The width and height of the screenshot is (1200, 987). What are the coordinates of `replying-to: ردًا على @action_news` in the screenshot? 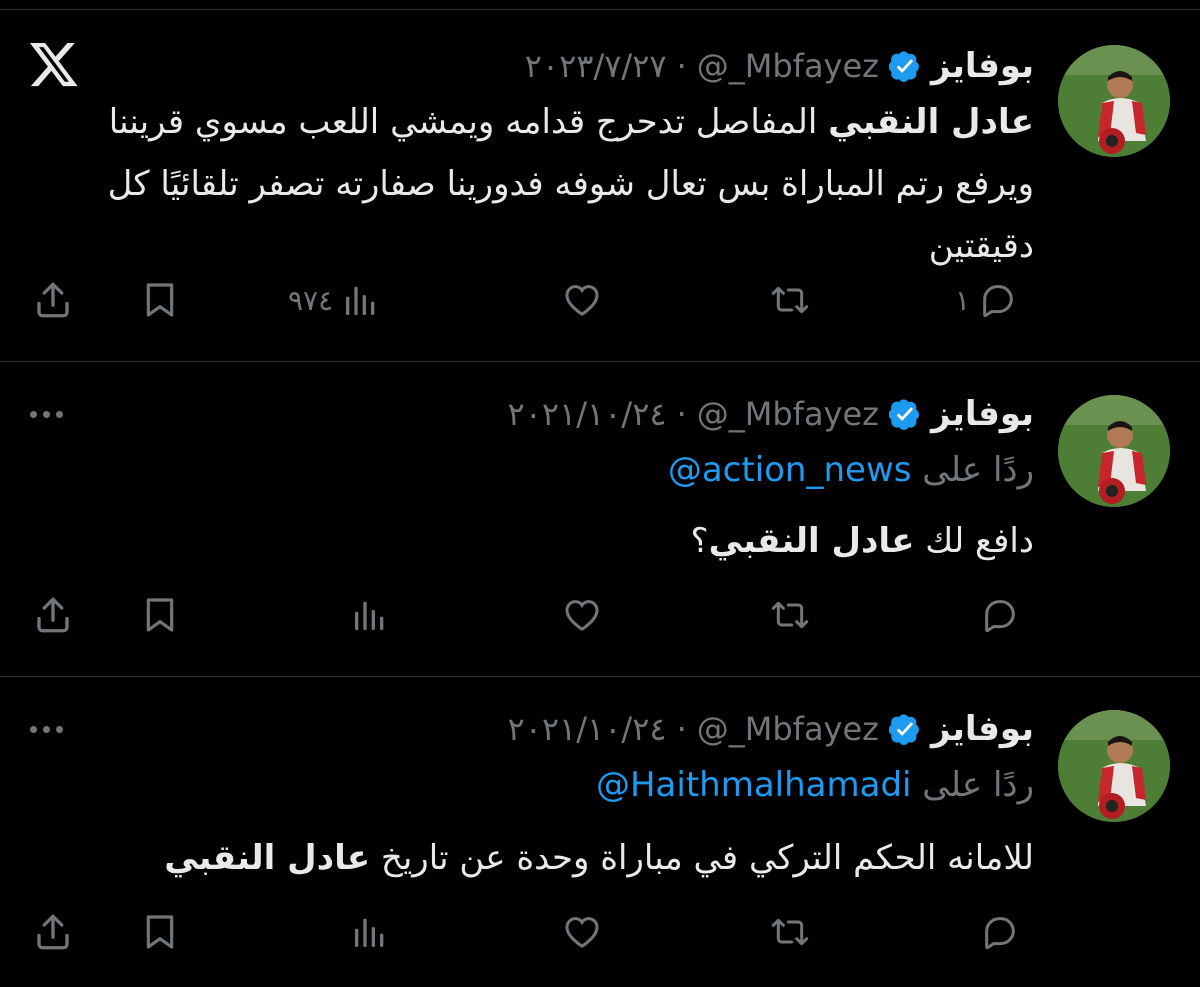 It's located at (851, 470).